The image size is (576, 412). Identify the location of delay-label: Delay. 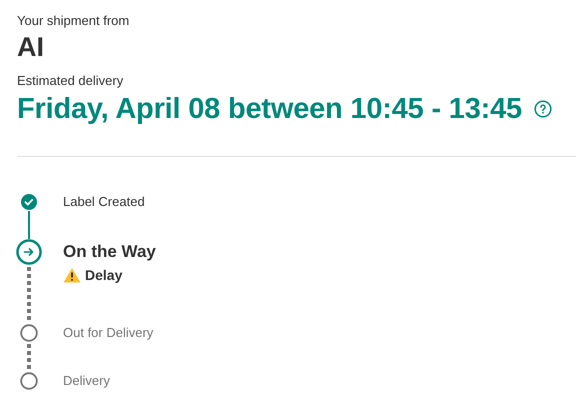
(103, 275).